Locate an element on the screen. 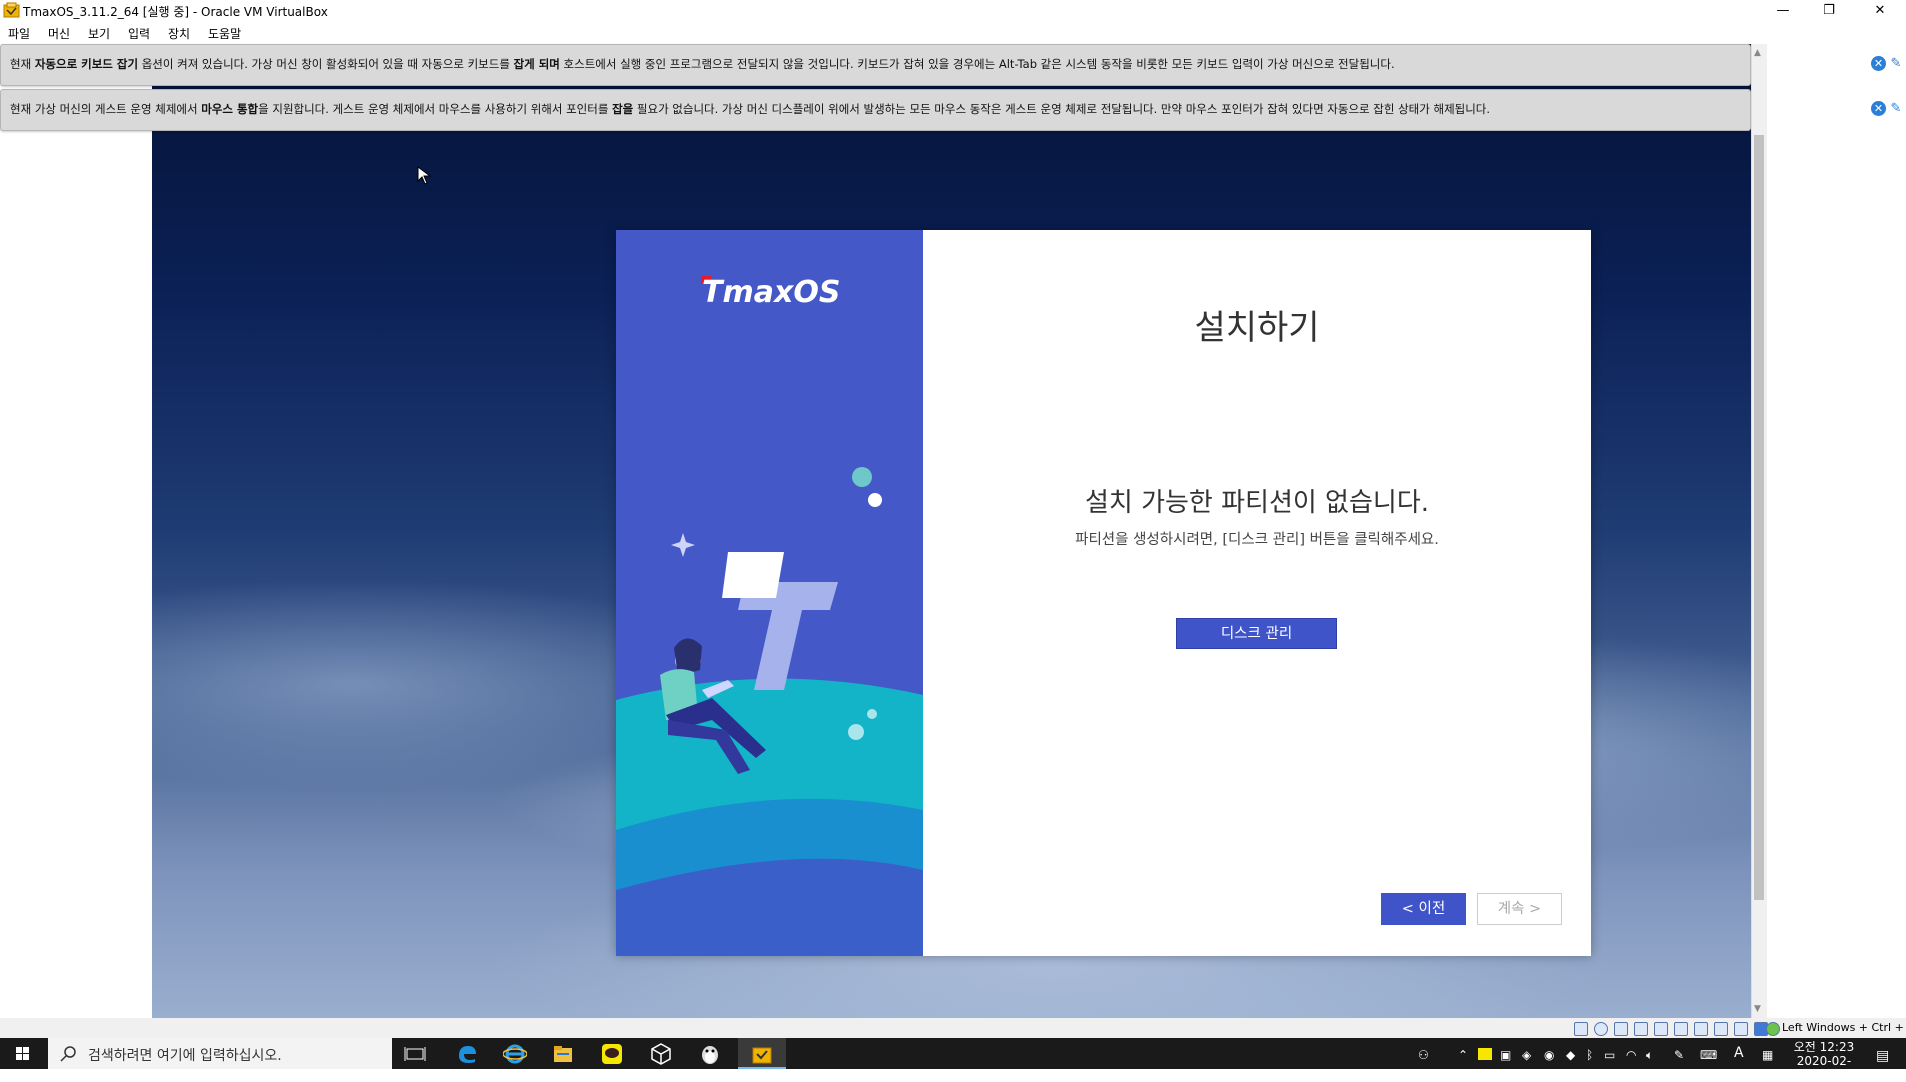  notification-center-icon: ▤ is located at coordinates (1882, 1056).